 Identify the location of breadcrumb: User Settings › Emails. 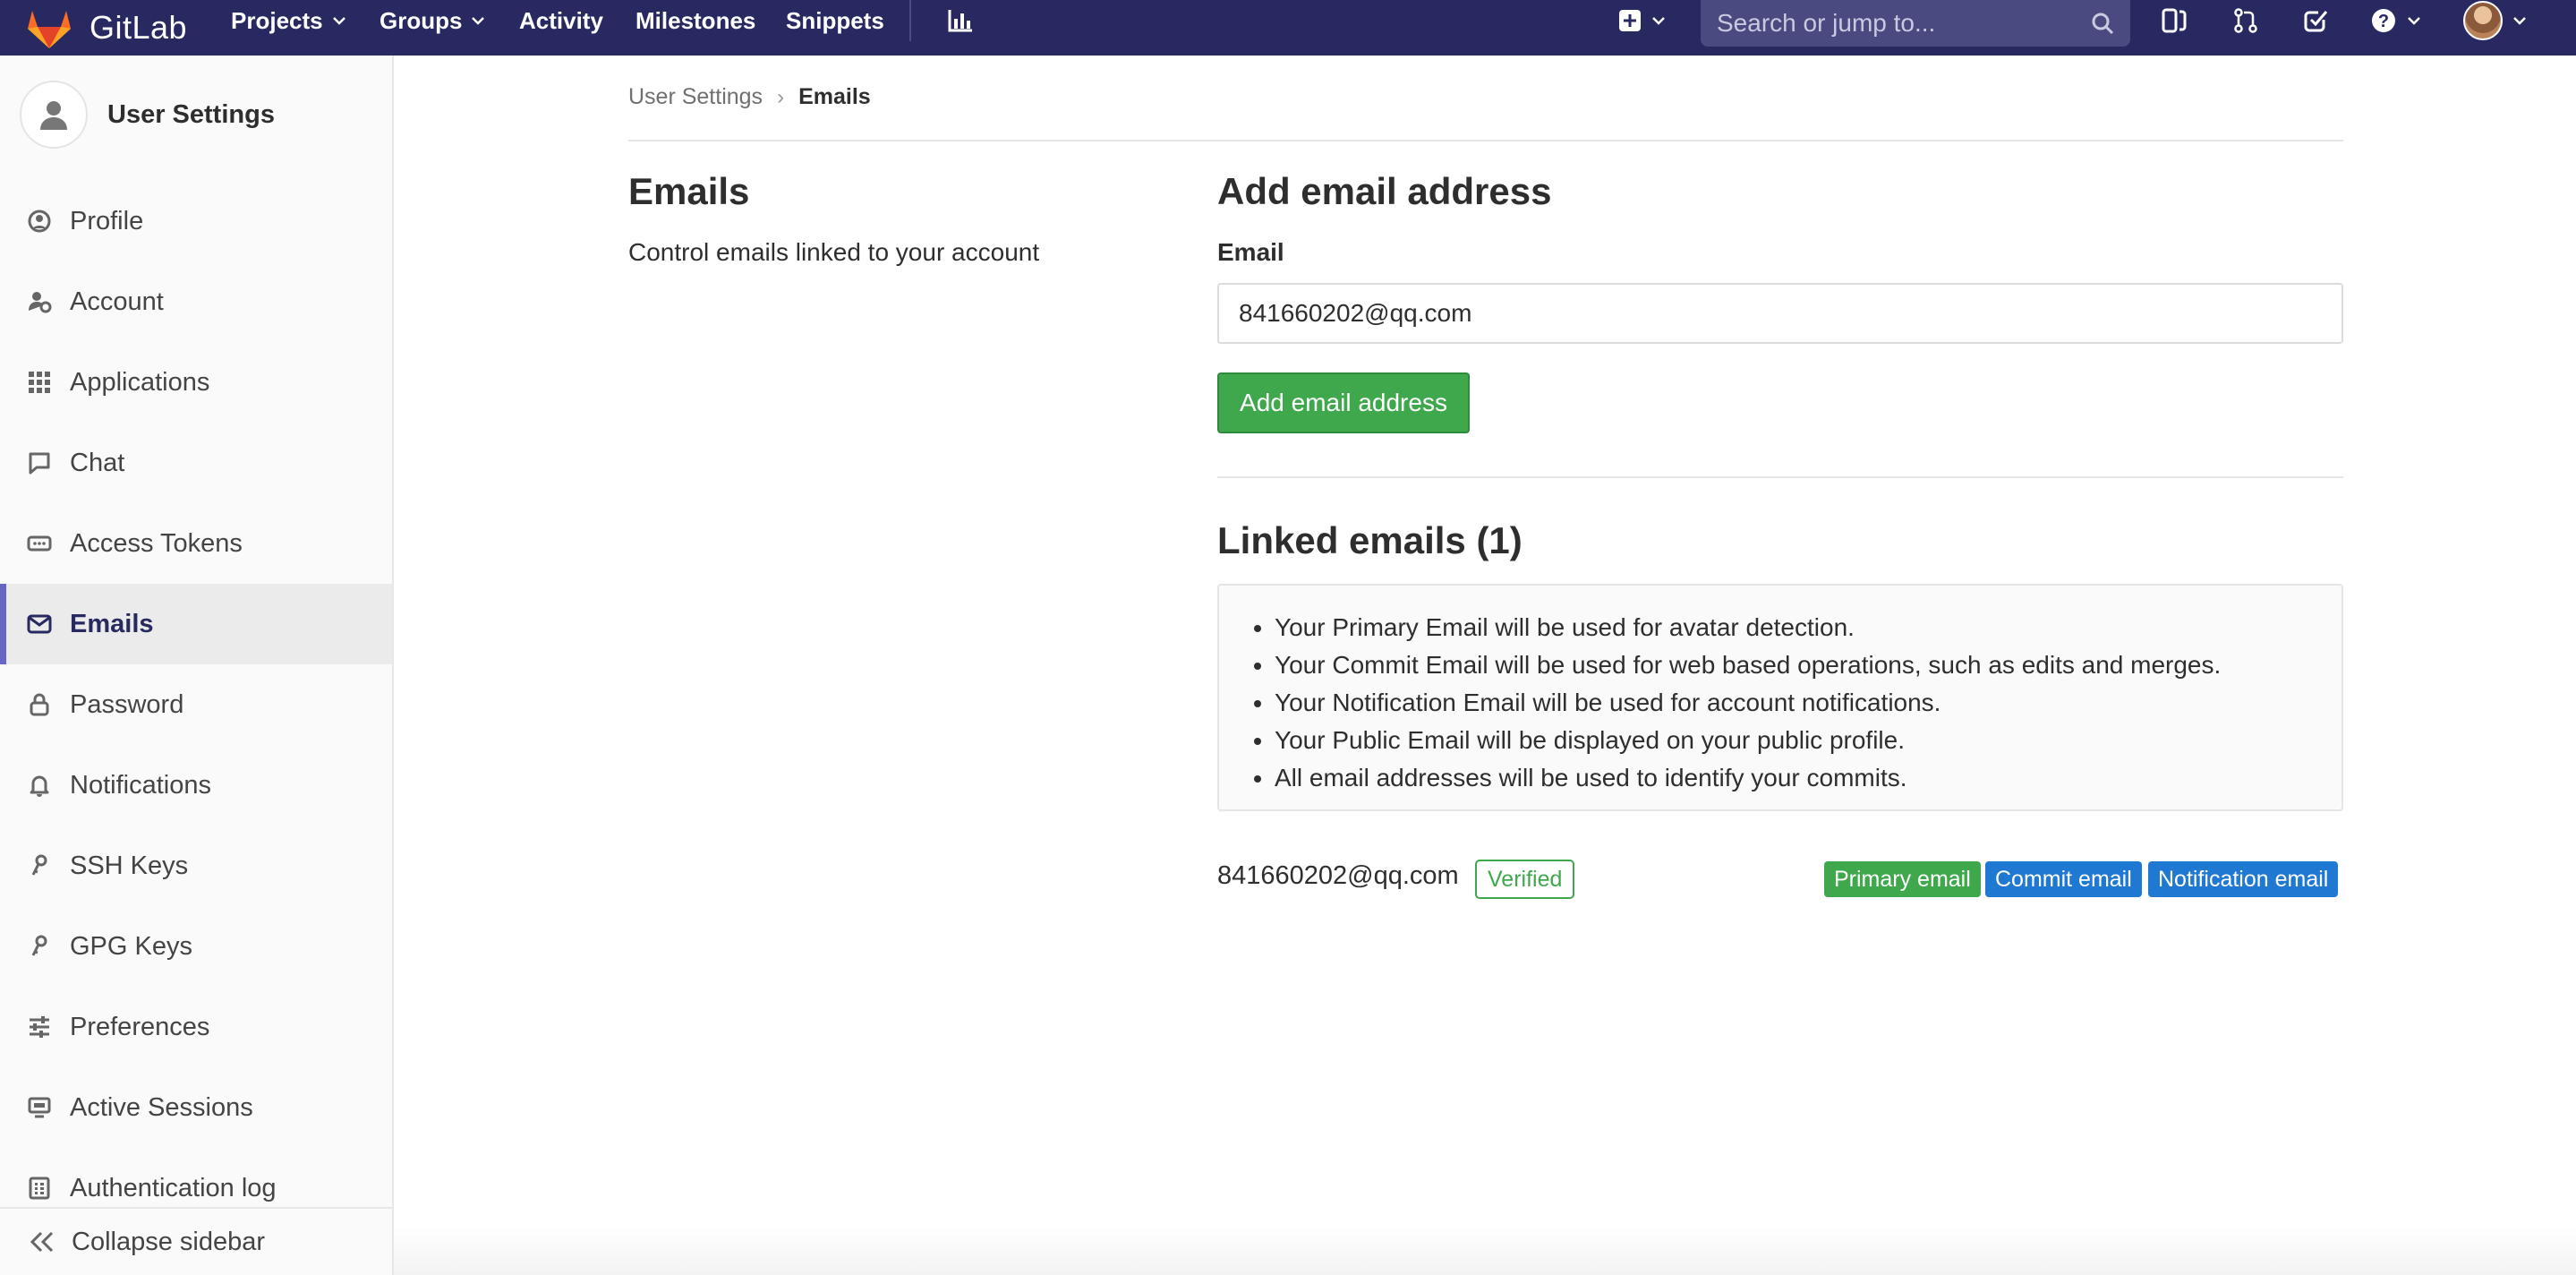
(749, 97).